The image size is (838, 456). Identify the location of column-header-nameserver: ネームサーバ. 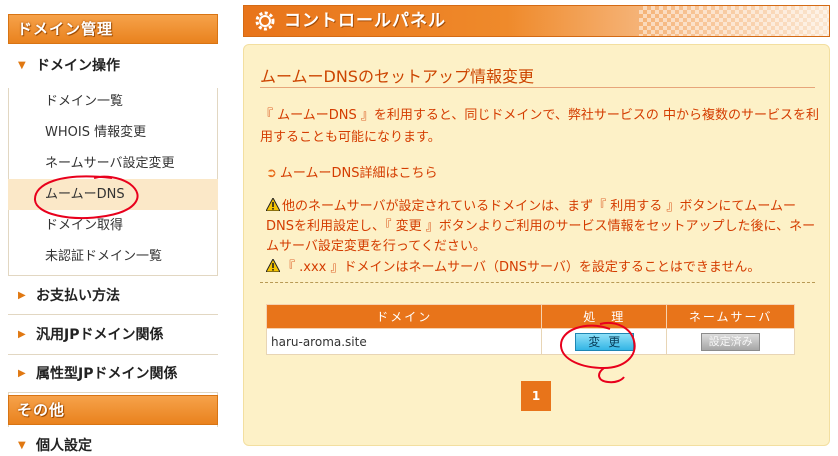
(730, 316).